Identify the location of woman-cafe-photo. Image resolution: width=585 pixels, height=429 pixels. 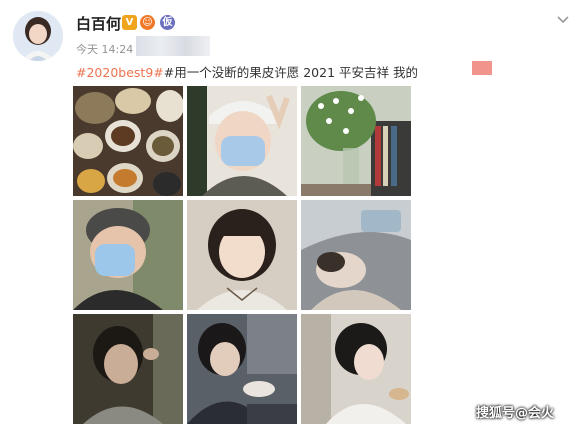
(242, 369).